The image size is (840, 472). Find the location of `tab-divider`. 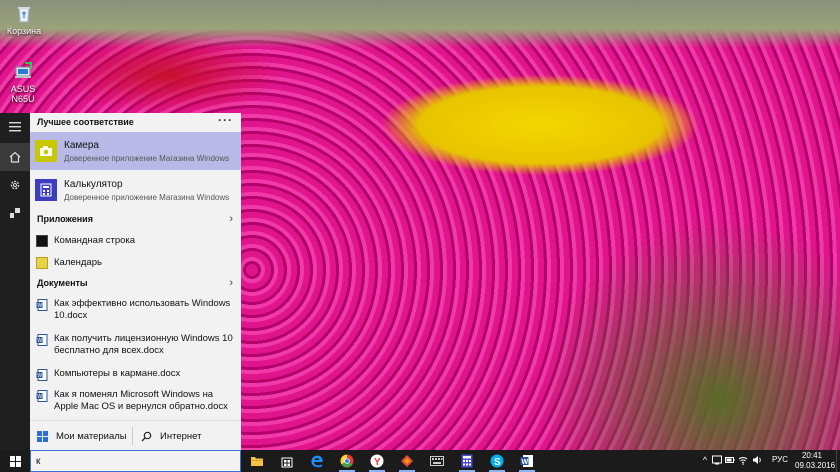

tab-divider is located at coordinates (132, 436).